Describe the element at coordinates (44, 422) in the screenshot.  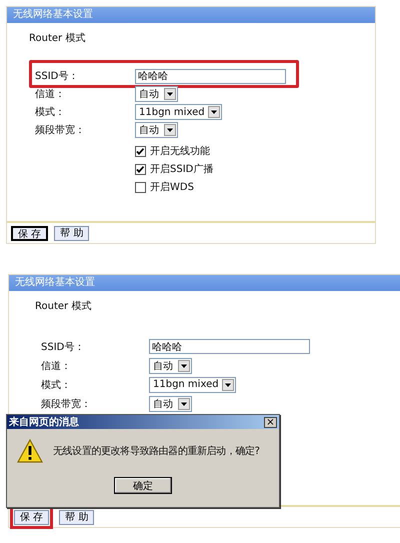
I see `dialog-title: 来自网页的消息` at that location.